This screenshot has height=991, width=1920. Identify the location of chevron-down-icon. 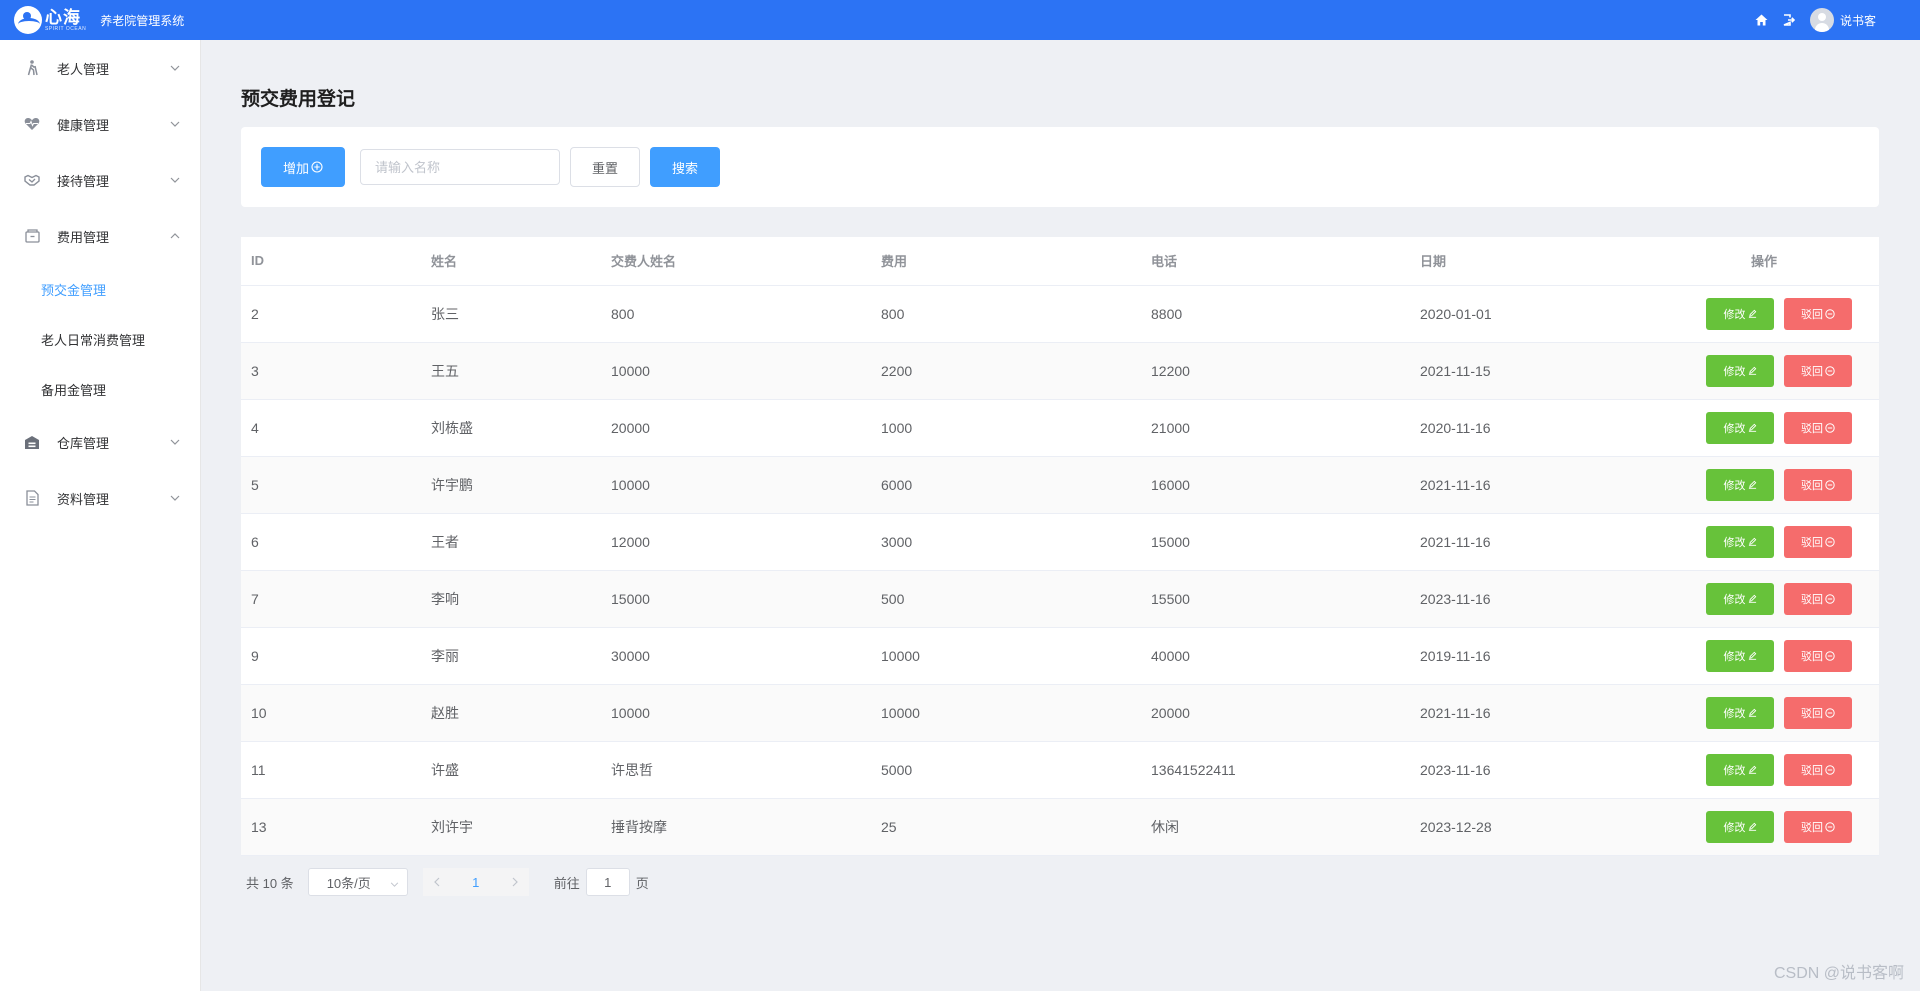
(175, 68).